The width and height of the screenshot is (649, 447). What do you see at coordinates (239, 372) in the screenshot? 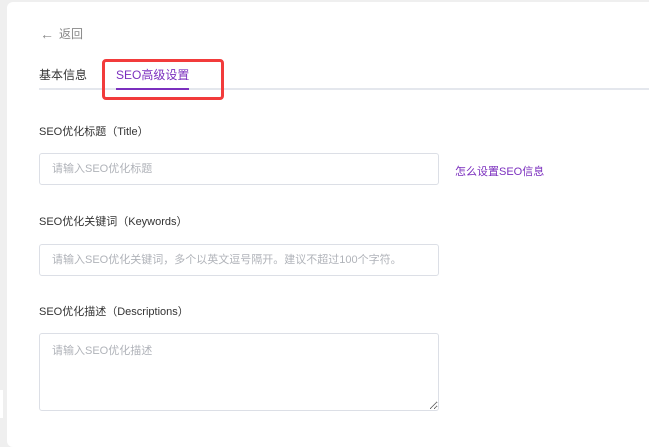
I see `seo-descriptions-textarea` at bounding box center [239, 372].